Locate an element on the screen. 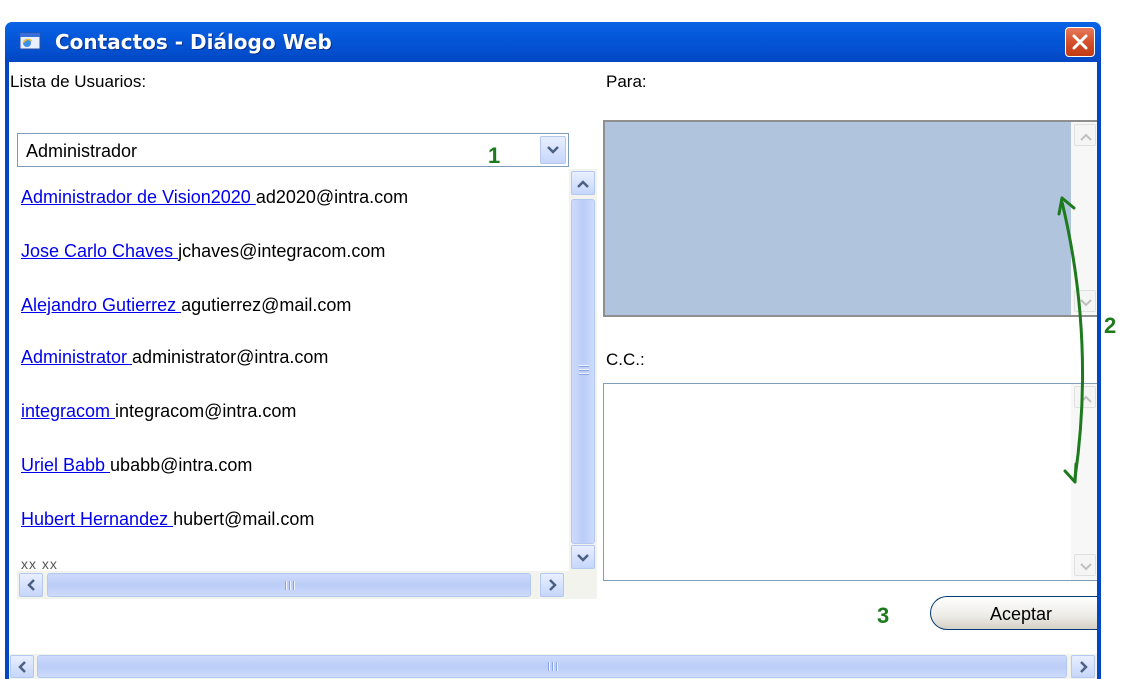 This screenshot has width=1128, height=679. select-value: Administrador is located at coordinates (82, 151).